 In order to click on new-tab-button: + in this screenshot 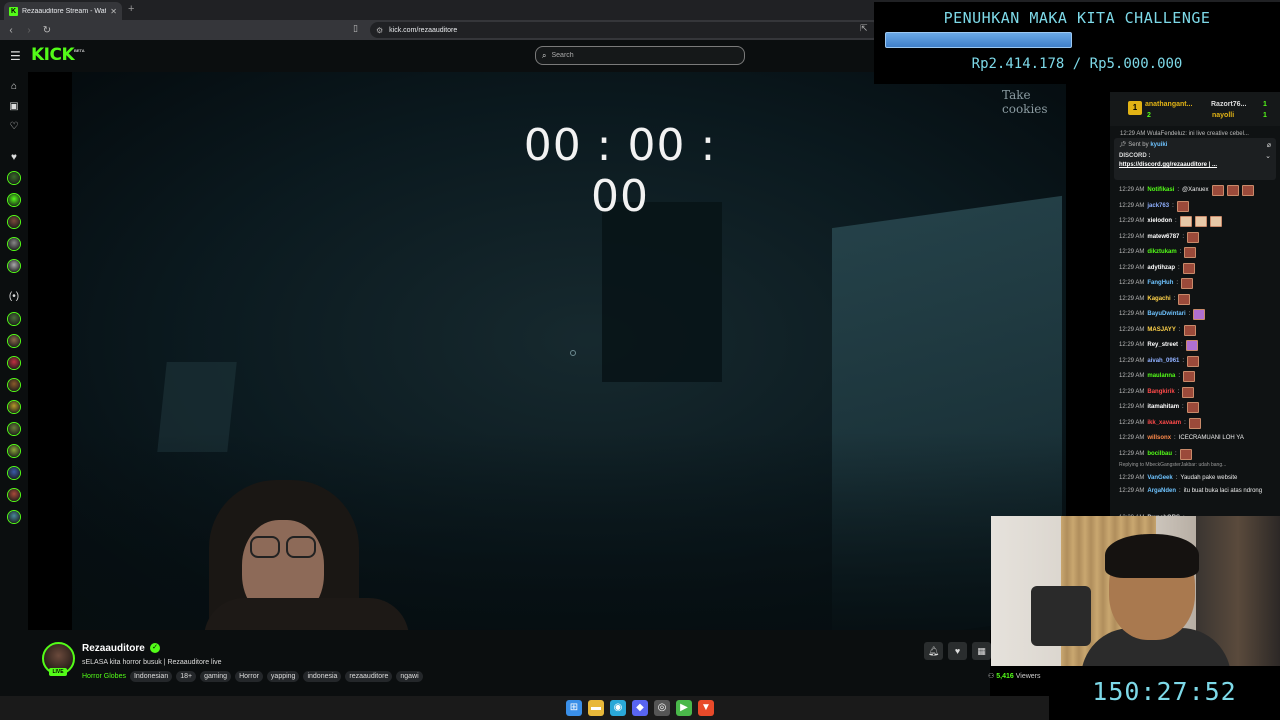, I will do `click(131, 9)`.